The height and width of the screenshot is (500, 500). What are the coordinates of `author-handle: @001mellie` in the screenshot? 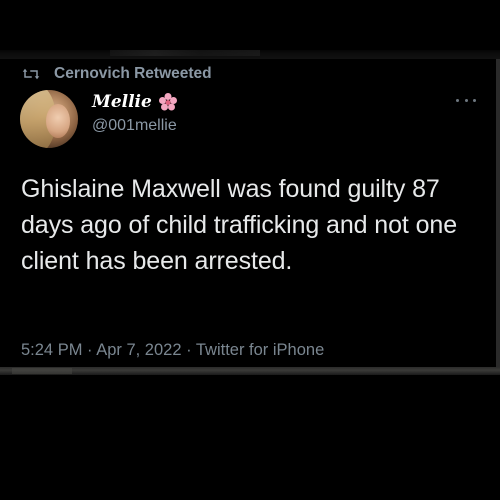 It's located at (134, 126).